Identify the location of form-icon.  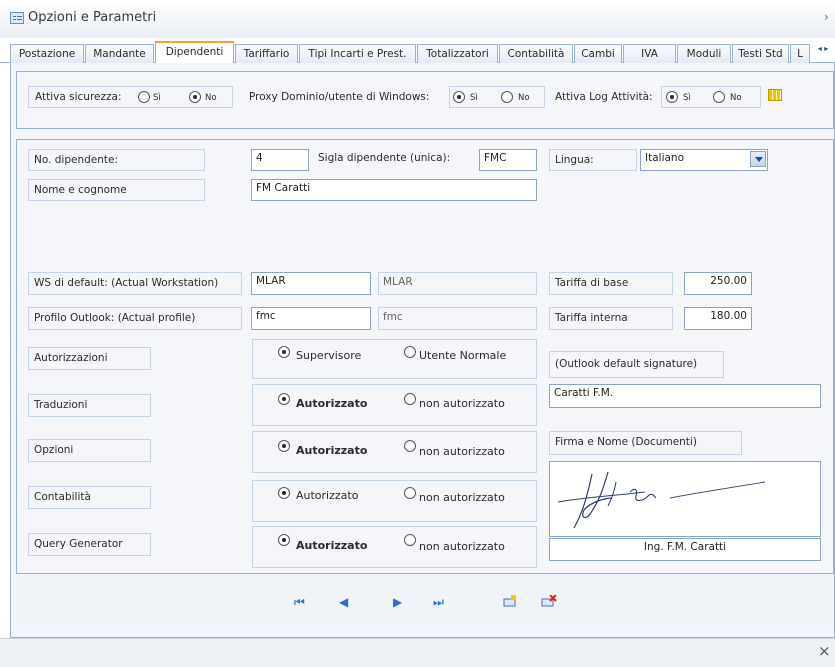
(17, 18).